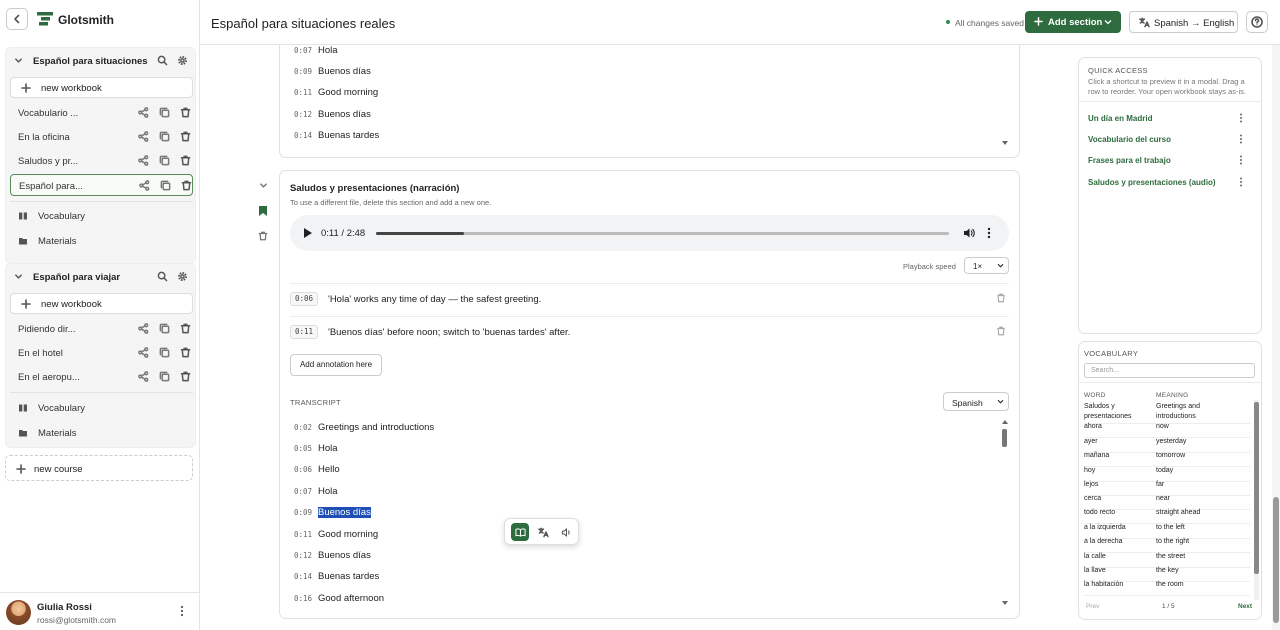 This screenshot has width=1280, height=630. Describe the element at coordinates (76, 277) in the screenshot. I see `course-title: Español para viajar` at that location.